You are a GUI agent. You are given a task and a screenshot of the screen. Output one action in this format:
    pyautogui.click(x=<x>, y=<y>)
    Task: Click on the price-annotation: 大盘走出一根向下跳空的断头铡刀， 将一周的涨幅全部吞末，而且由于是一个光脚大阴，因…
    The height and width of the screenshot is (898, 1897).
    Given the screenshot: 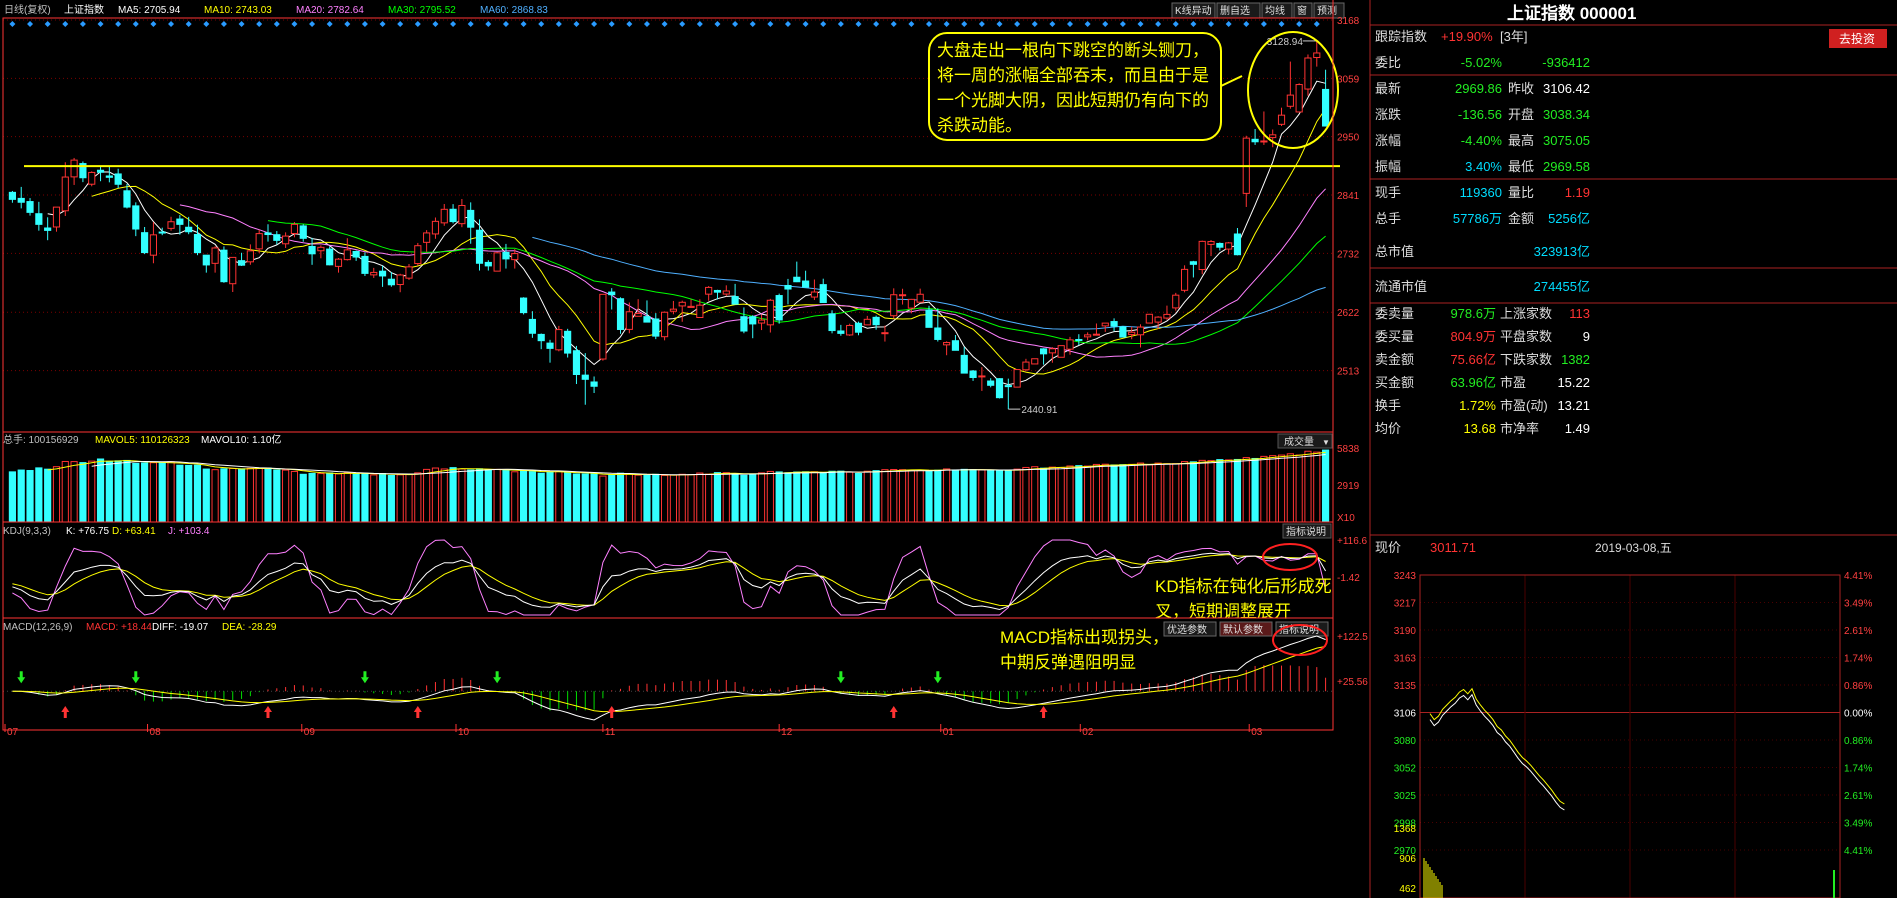 What is the action you would take?
    pyautogui.click(x=1133, y=90)
    